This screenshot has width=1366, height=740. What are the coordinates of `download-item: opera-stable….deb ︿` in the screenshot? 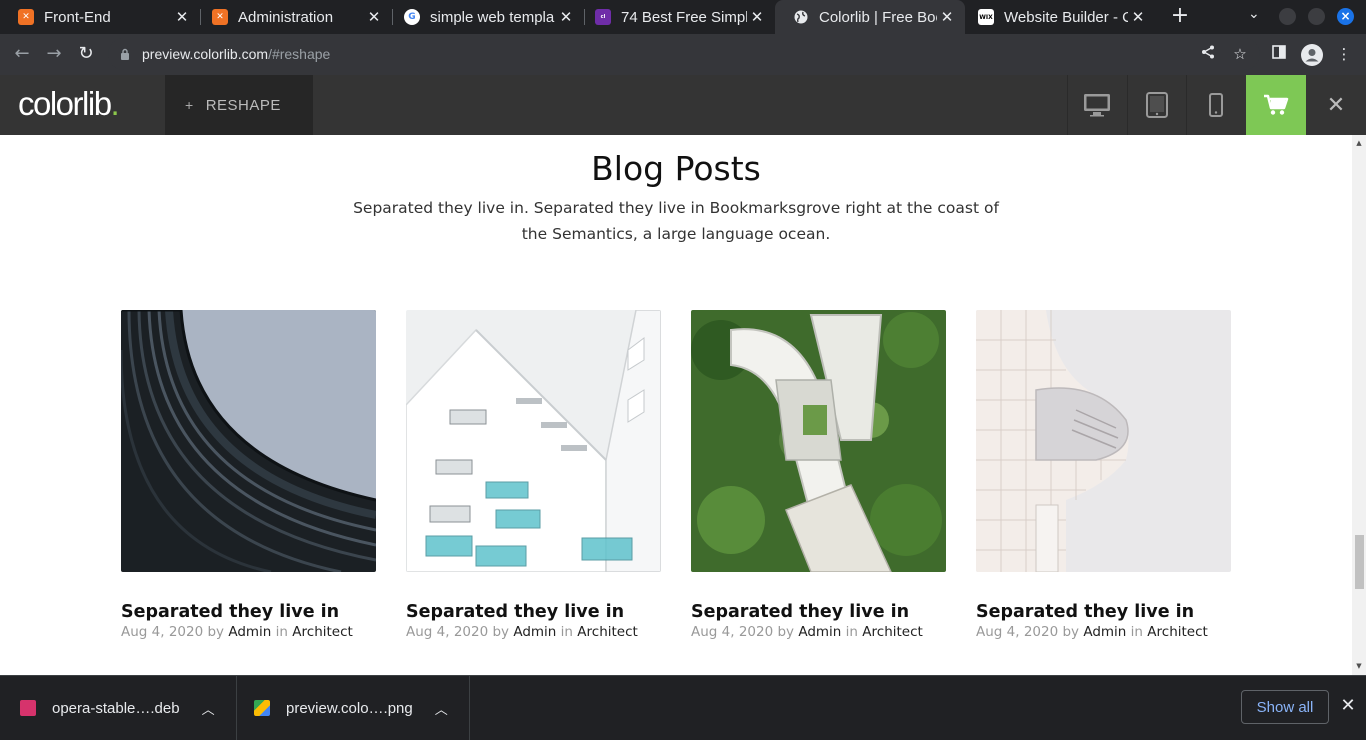 It's located at (117, 708).